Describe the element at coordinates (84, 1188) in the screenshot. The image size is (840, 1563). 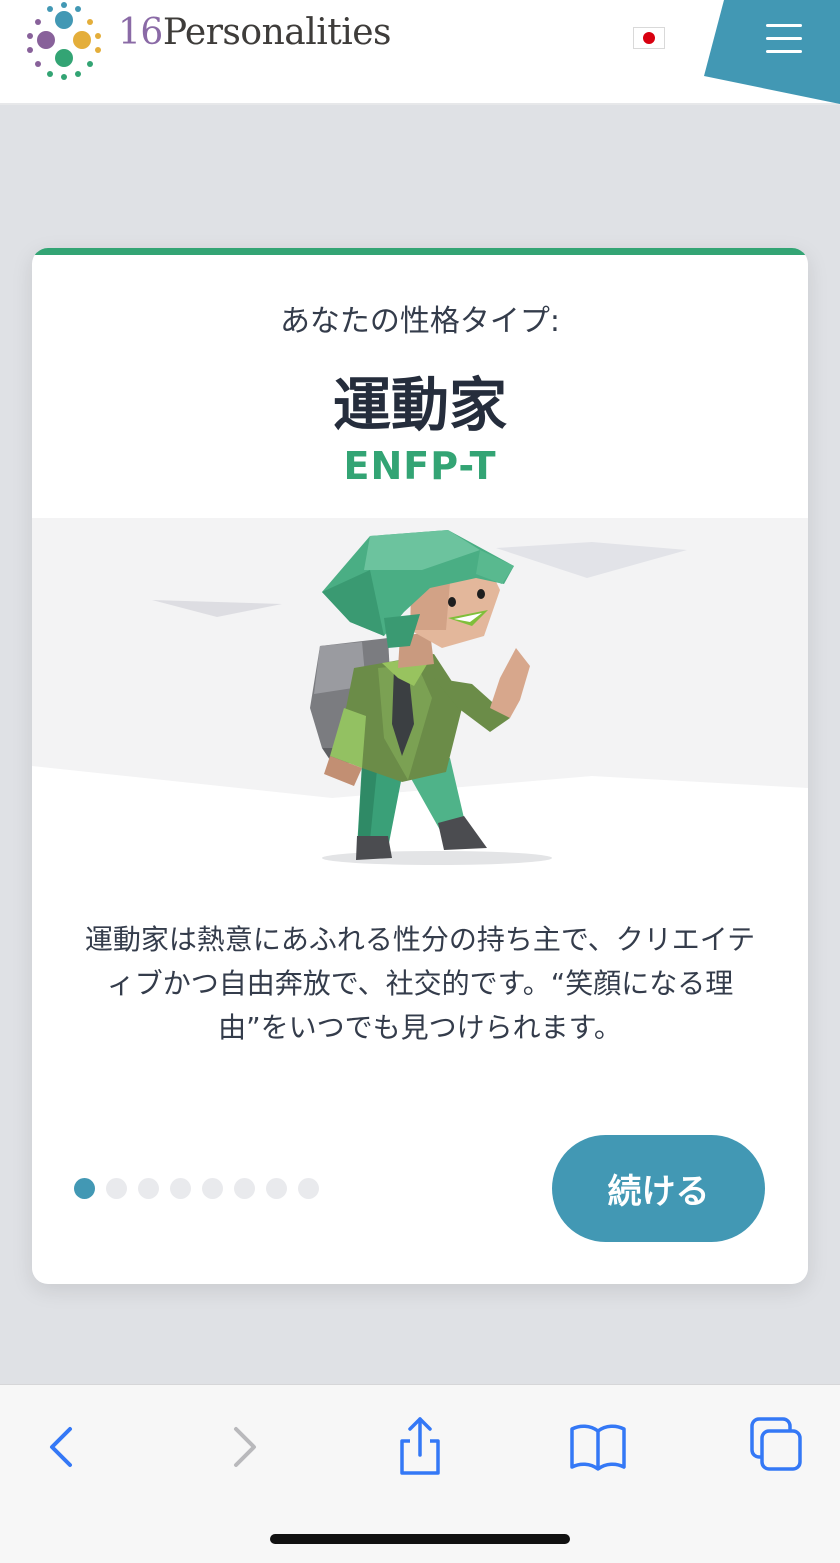
I see `progress-dot-active` at that location.